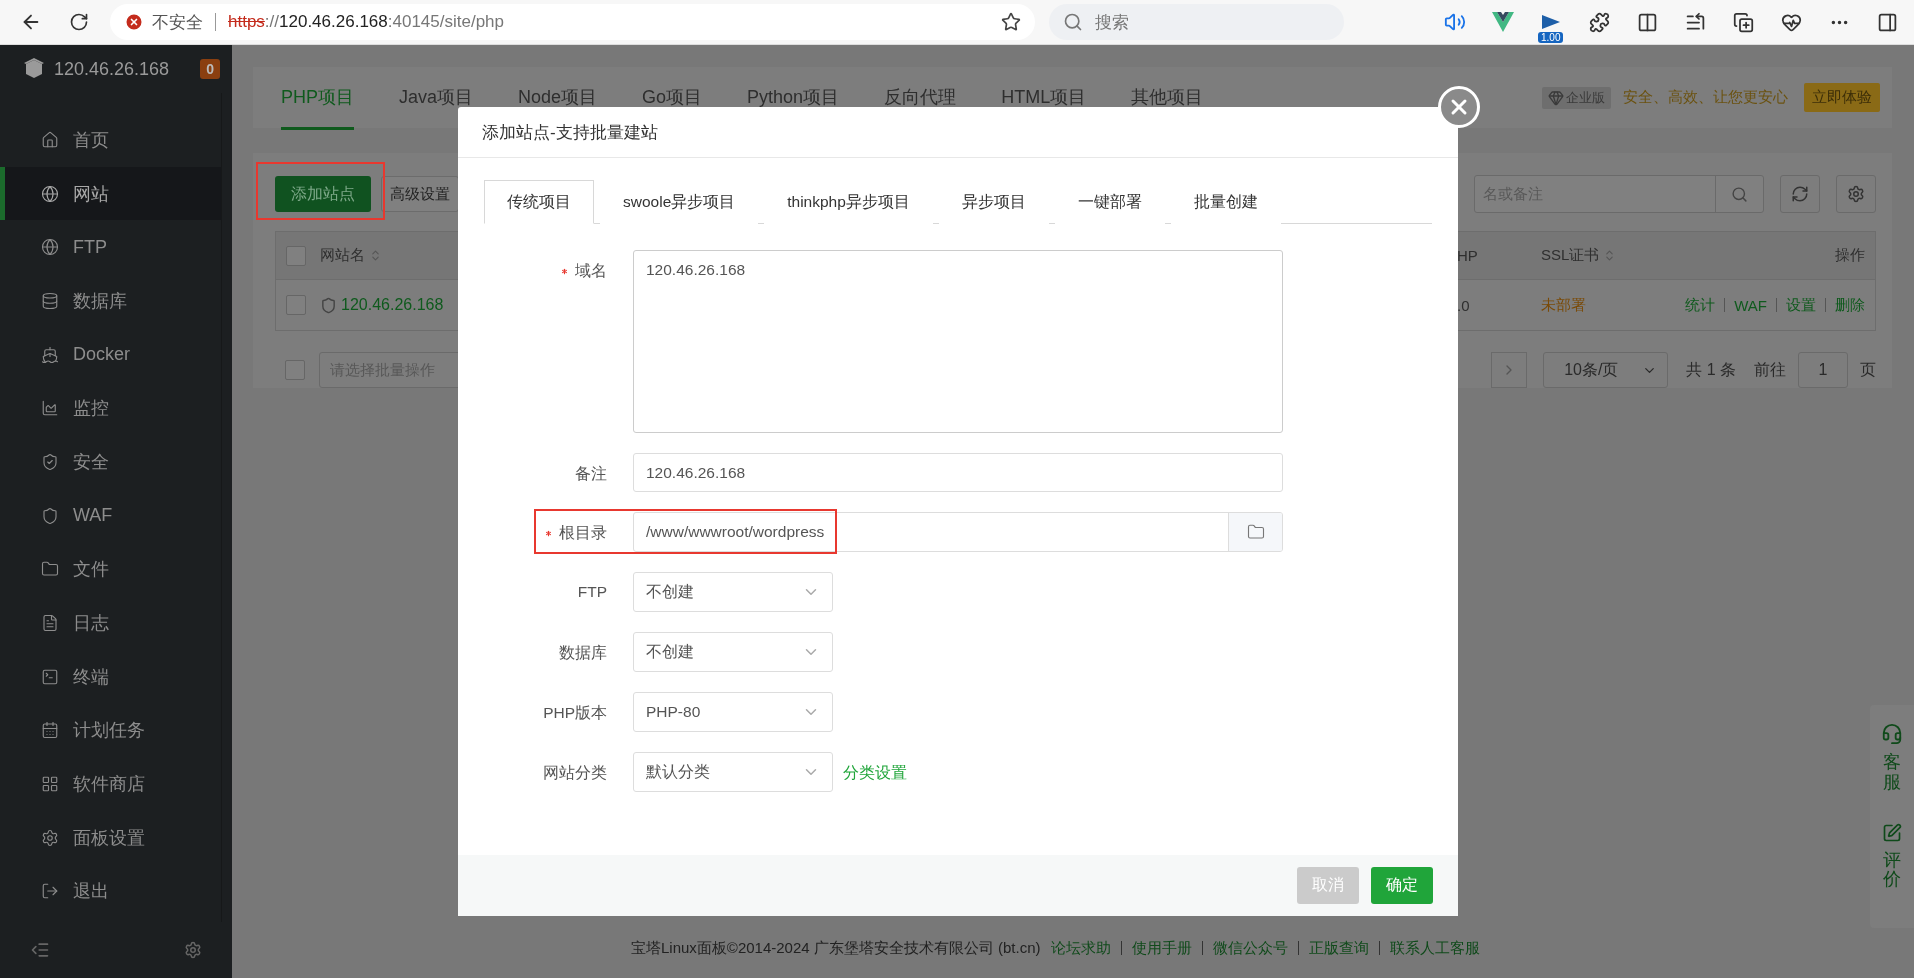 The height and width of the screenshot is (978, 1914). I want to click on field-label: 域名, so click(591, 271).